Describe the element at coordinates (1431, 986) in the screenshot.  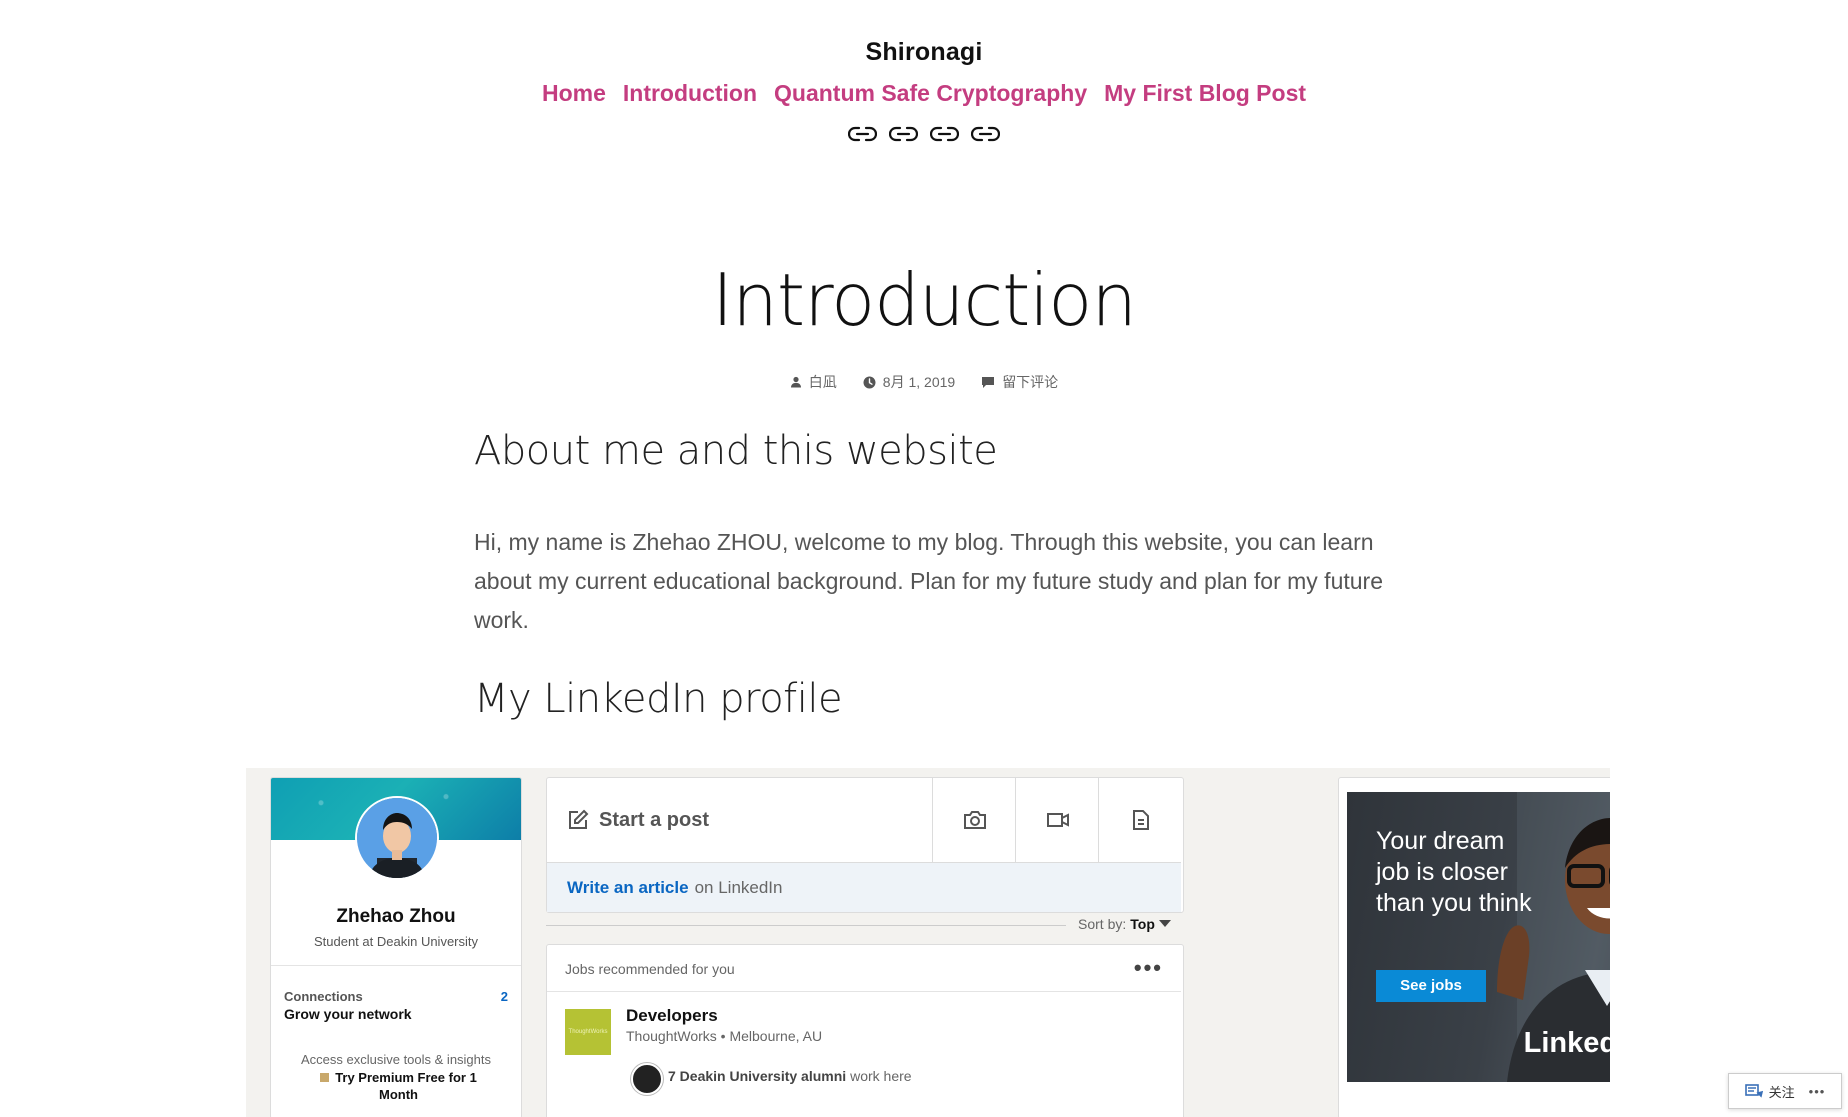
I see `see-jobs-button: See jobs` at that location.